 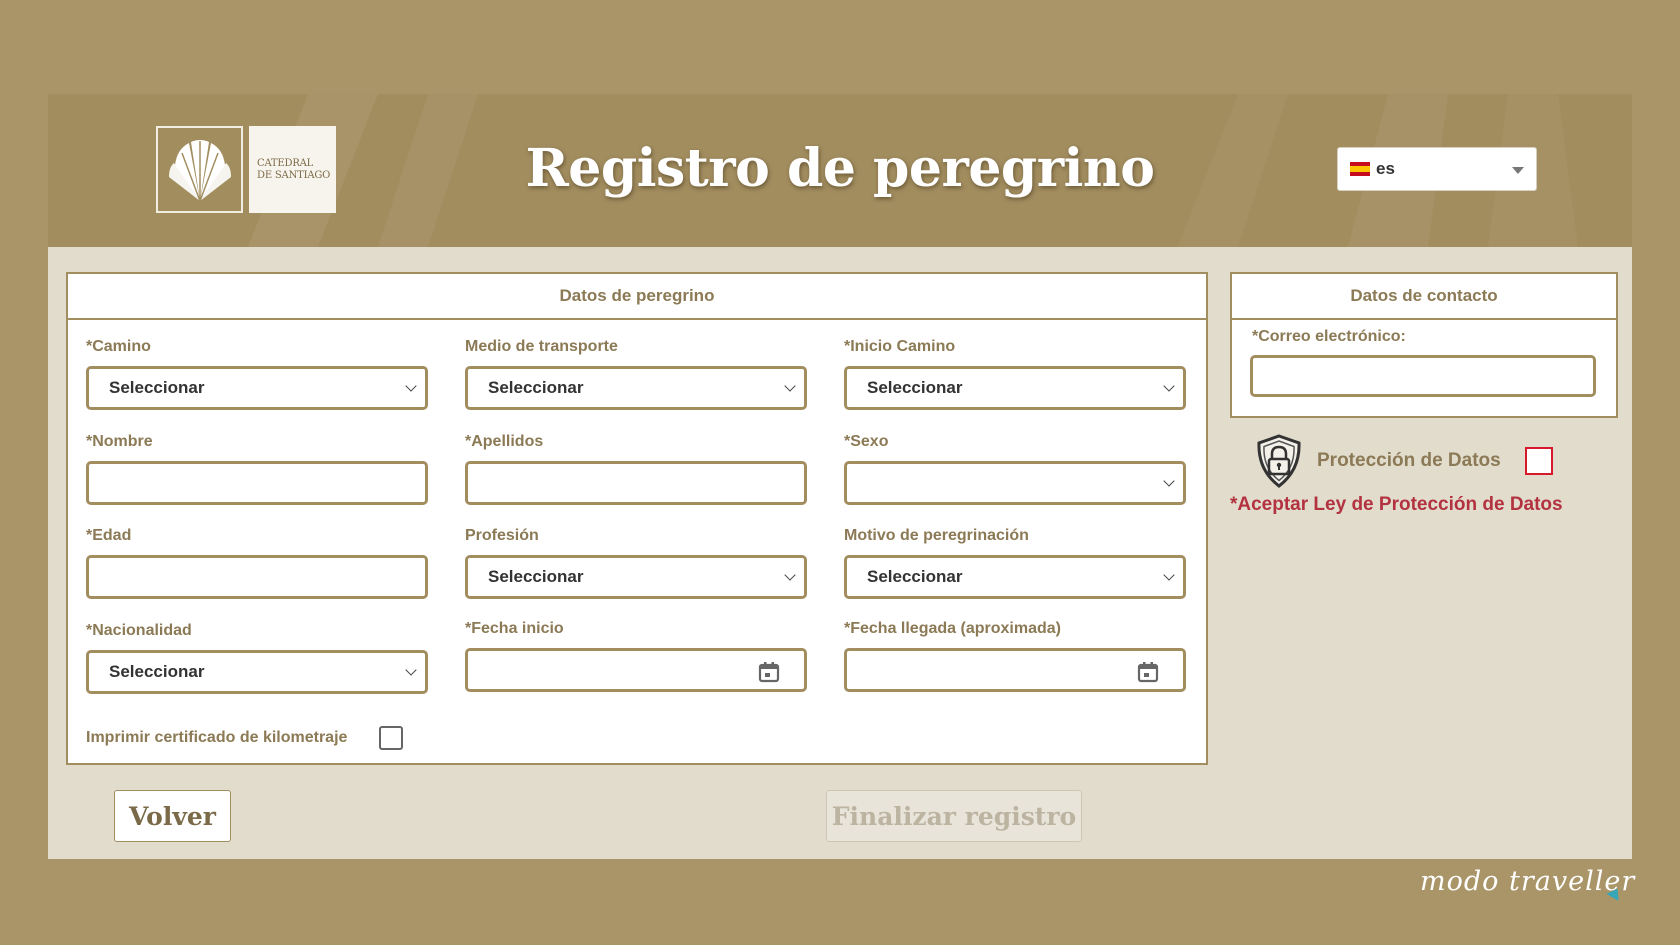 I want to click on profesion-select: Seleccionar, so click(x=636, y=577).